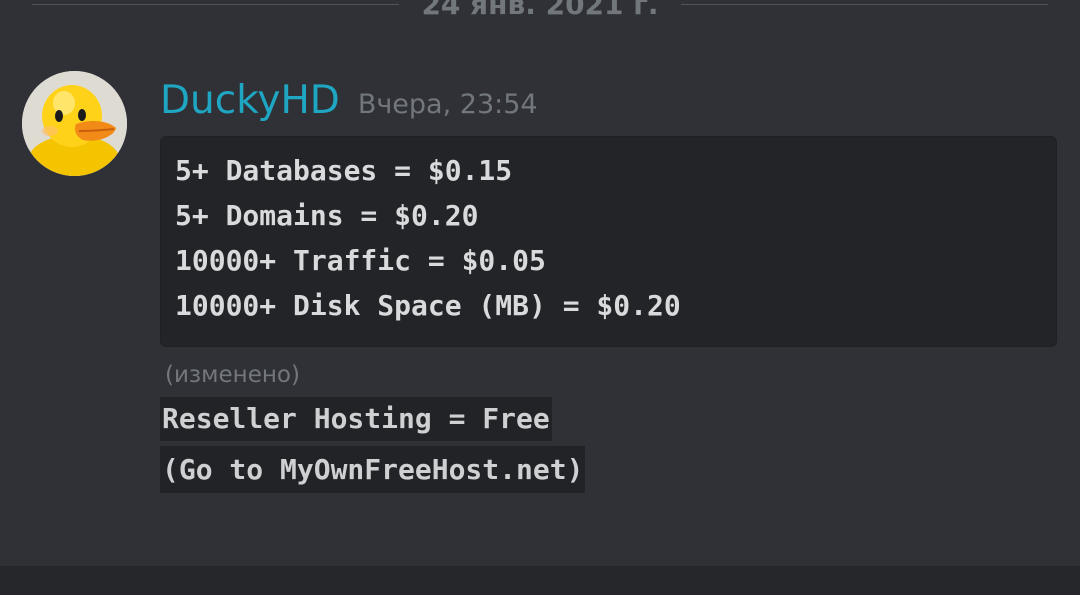  I want to click on rubber-duck-avatar-icon, so click(74, 123).